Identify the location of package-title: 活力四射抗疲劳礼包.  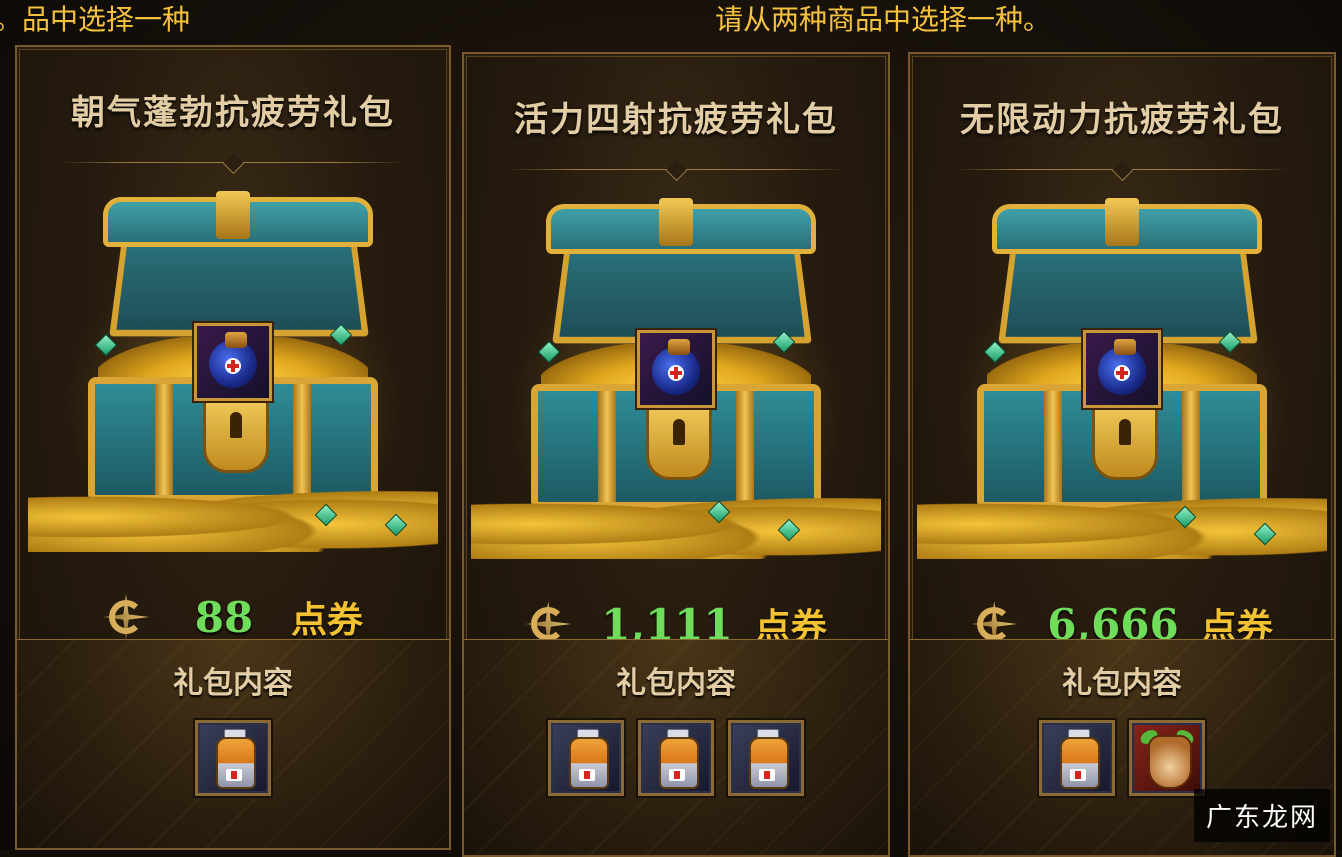
(676, 116).